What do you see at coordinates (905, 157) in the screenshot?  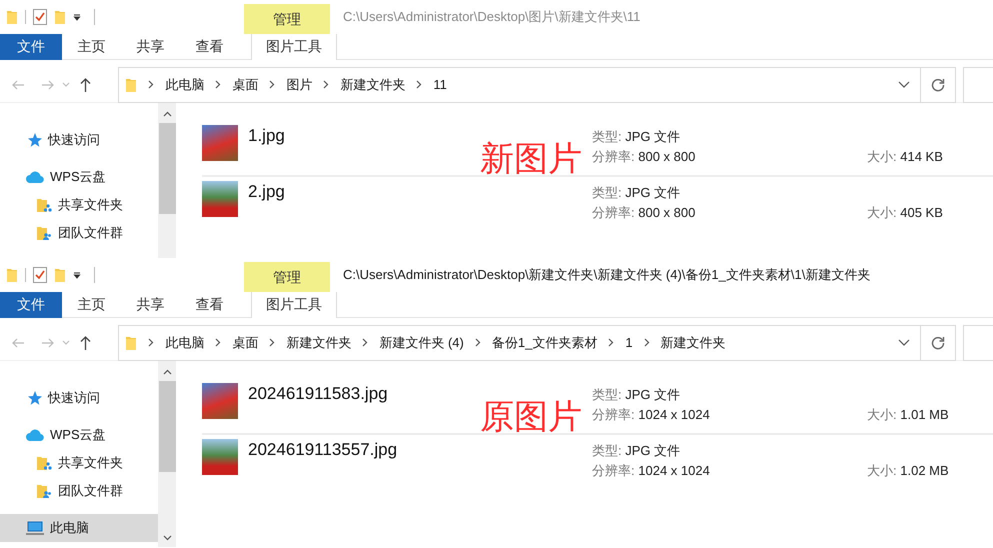 I see `file-size: 大小: 414 KB` at bounding box center [905, 157].